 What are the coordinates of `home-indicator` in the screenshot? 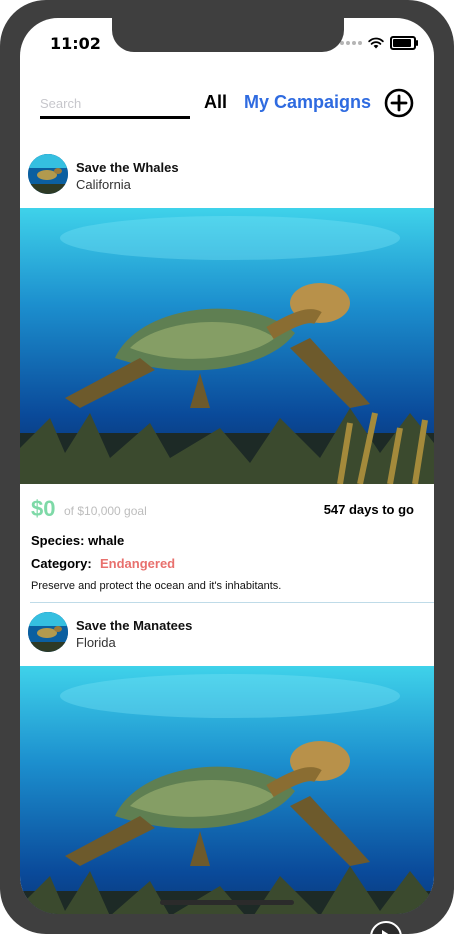 It's located at (227, 902).